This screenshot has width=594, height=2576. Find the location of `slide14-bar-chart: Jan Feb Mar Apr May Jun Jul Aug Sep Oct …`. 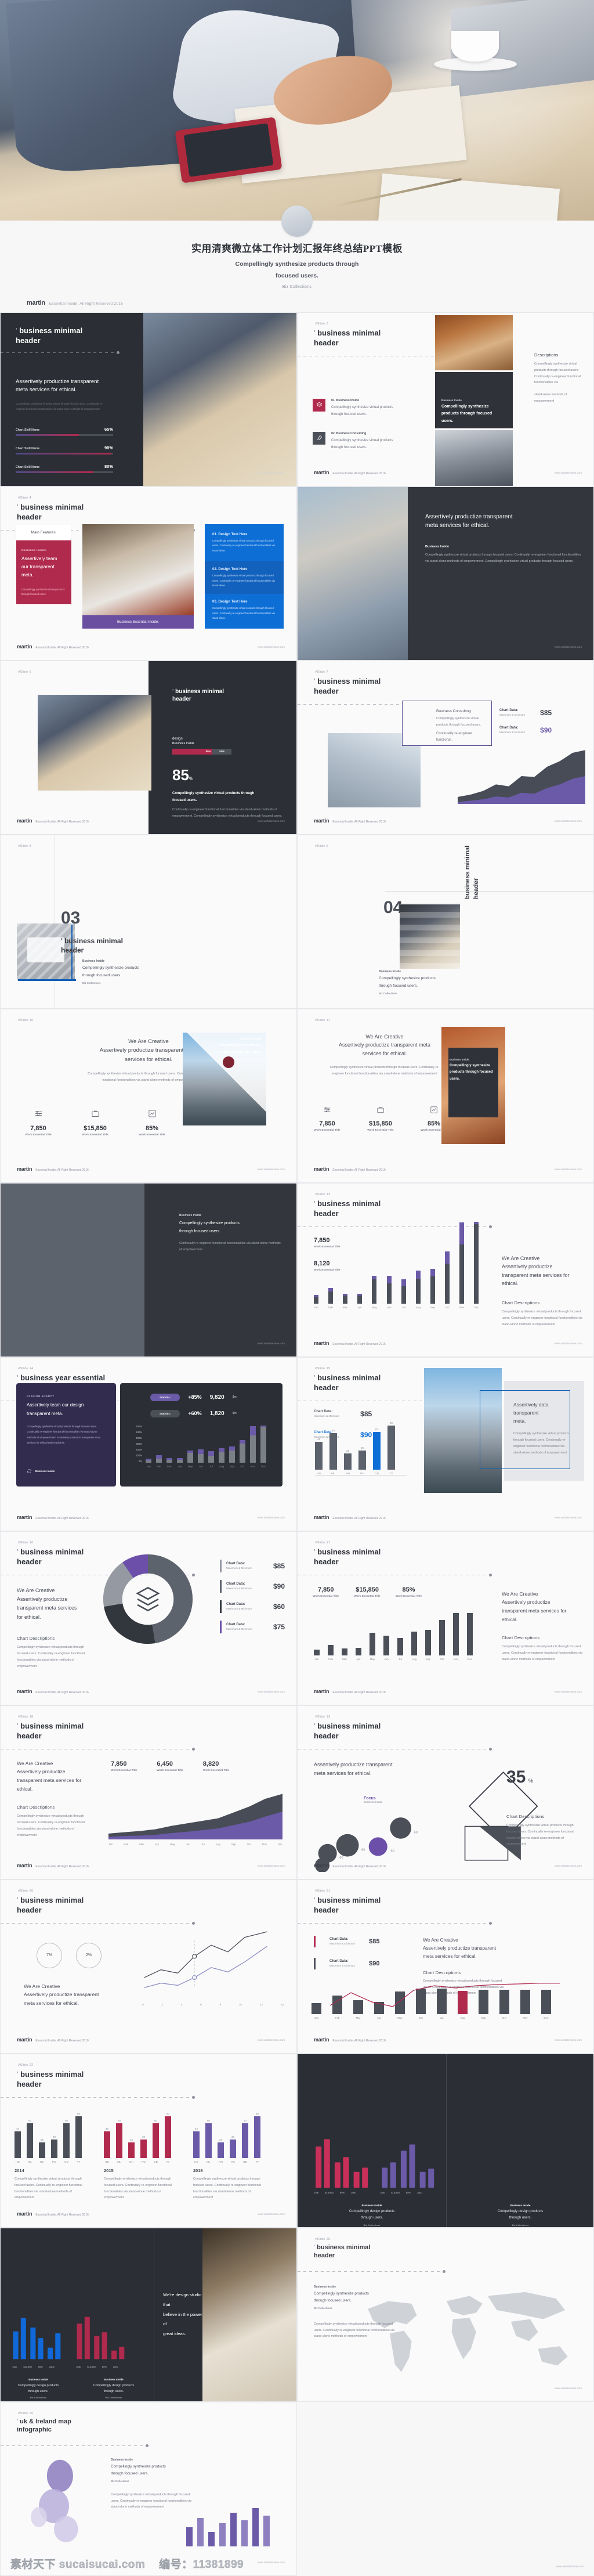

slide14-bar-chart: Jan Feb Mar Apr May Jun Jul Aug Sep Oct … is located at coordinates (211, 1446).